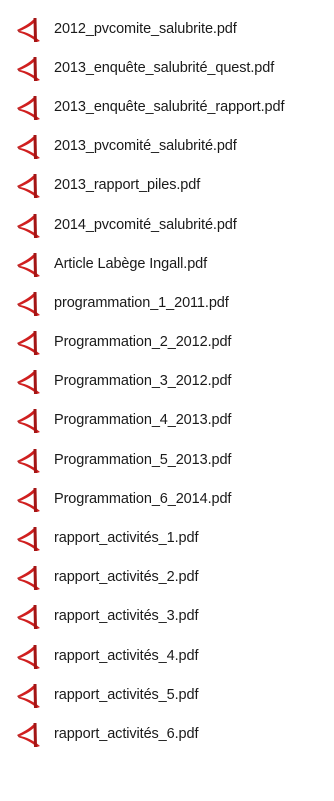 The image size is (334, 801). I want to click on file-name: 2013_enquête_salubrité_quest.pdf, so click(164, 67).